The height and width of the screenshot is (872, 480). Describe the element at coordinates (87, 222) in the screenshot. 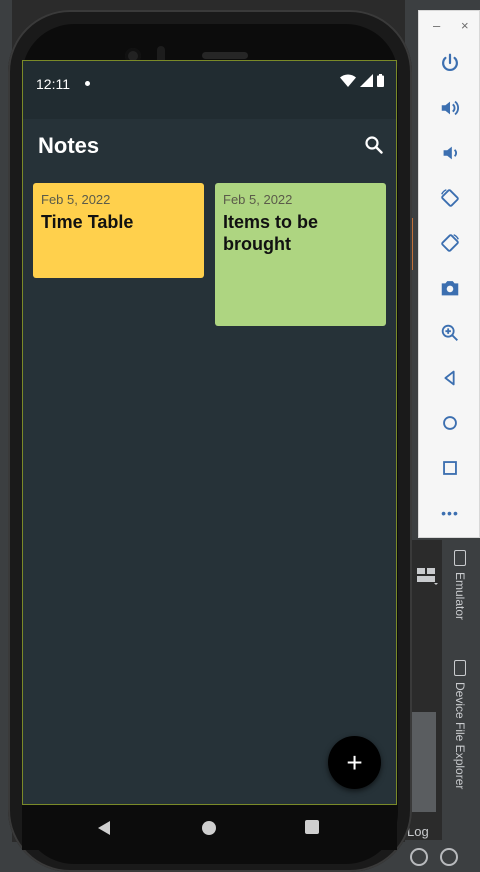

I see `note-title: Time Table` at that location.